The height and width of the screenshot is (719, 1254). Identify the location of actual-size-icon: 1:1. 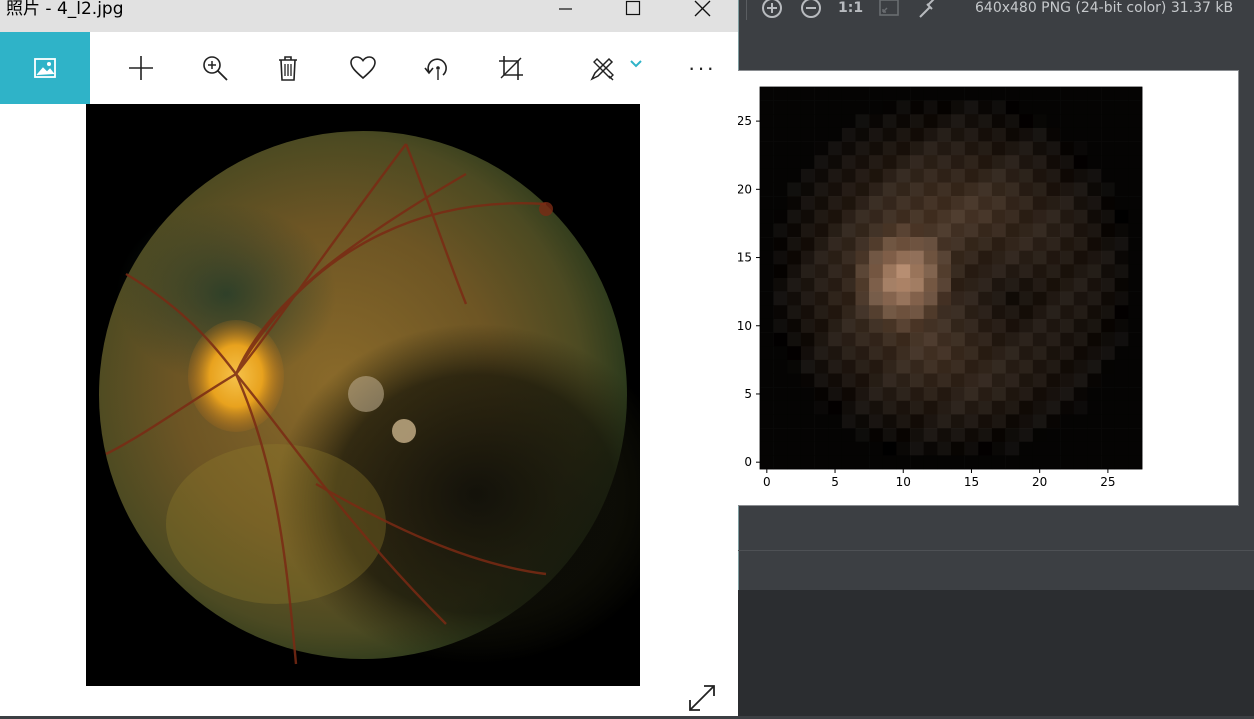
(850, 10).